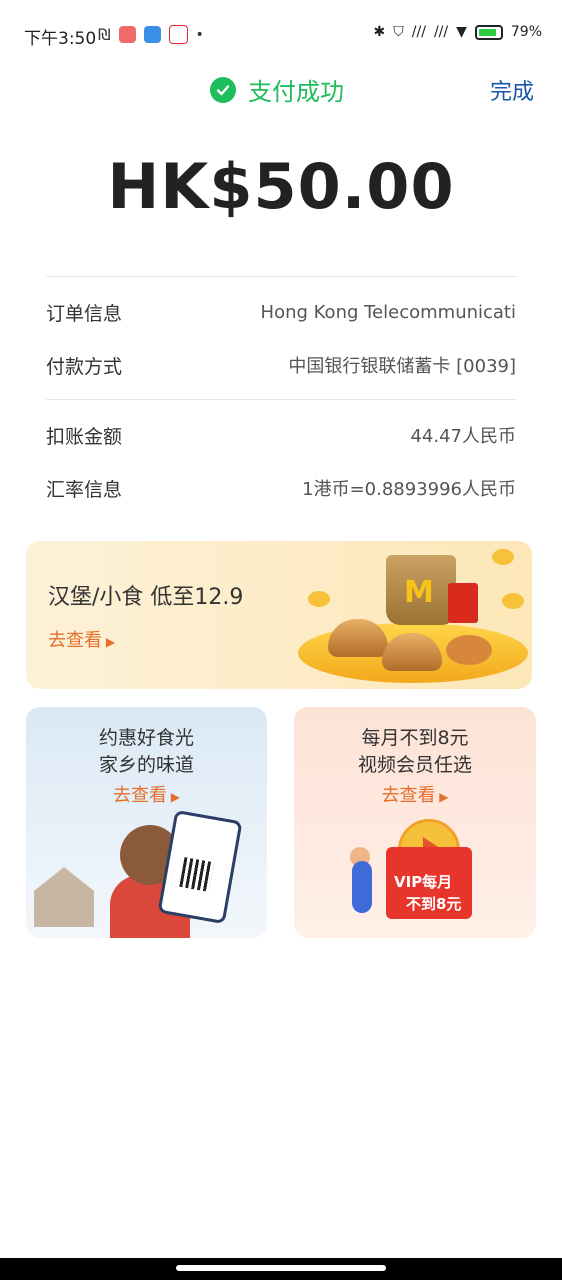 The height and width of the screenshot is (1280, 562). I want to click on divider-middle, so click(281, 399).